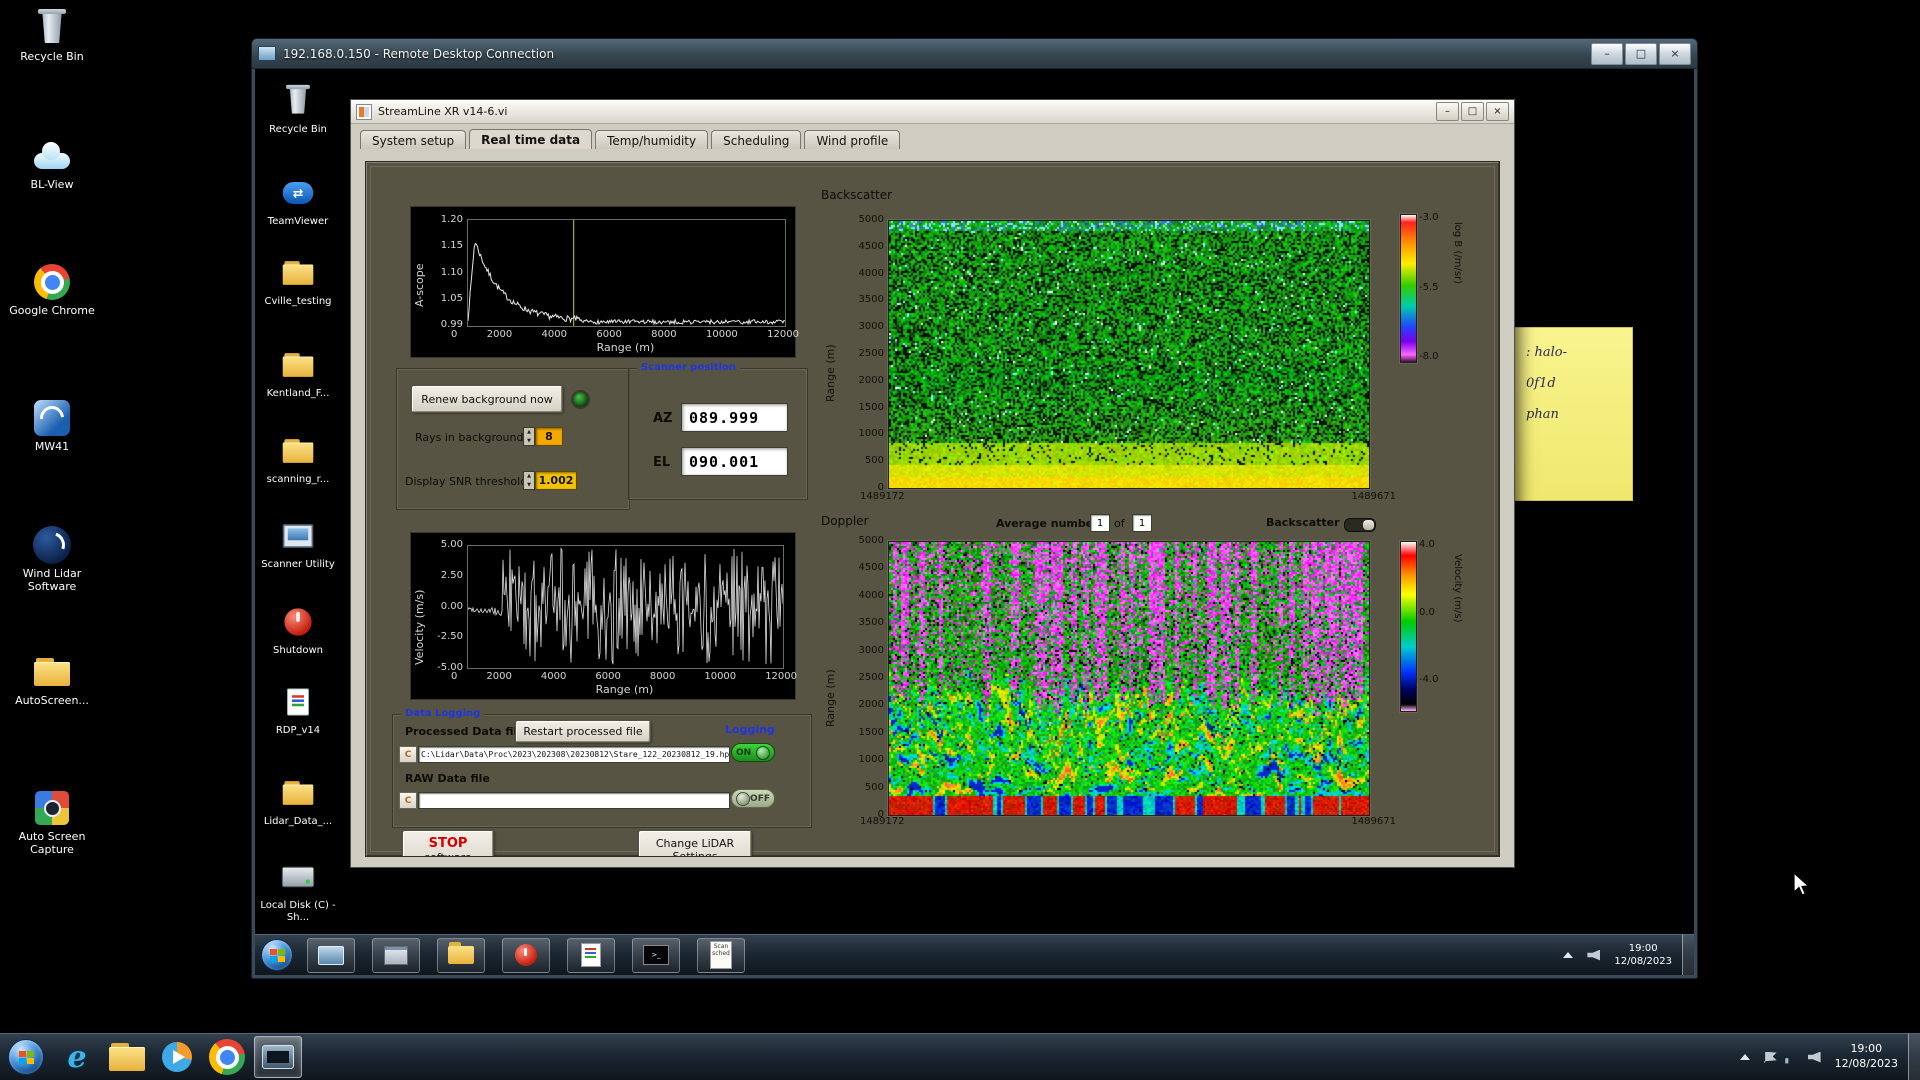 This screenshot has height=1080, width=1920. I want to click on cloud-icon, so click(52, 156).